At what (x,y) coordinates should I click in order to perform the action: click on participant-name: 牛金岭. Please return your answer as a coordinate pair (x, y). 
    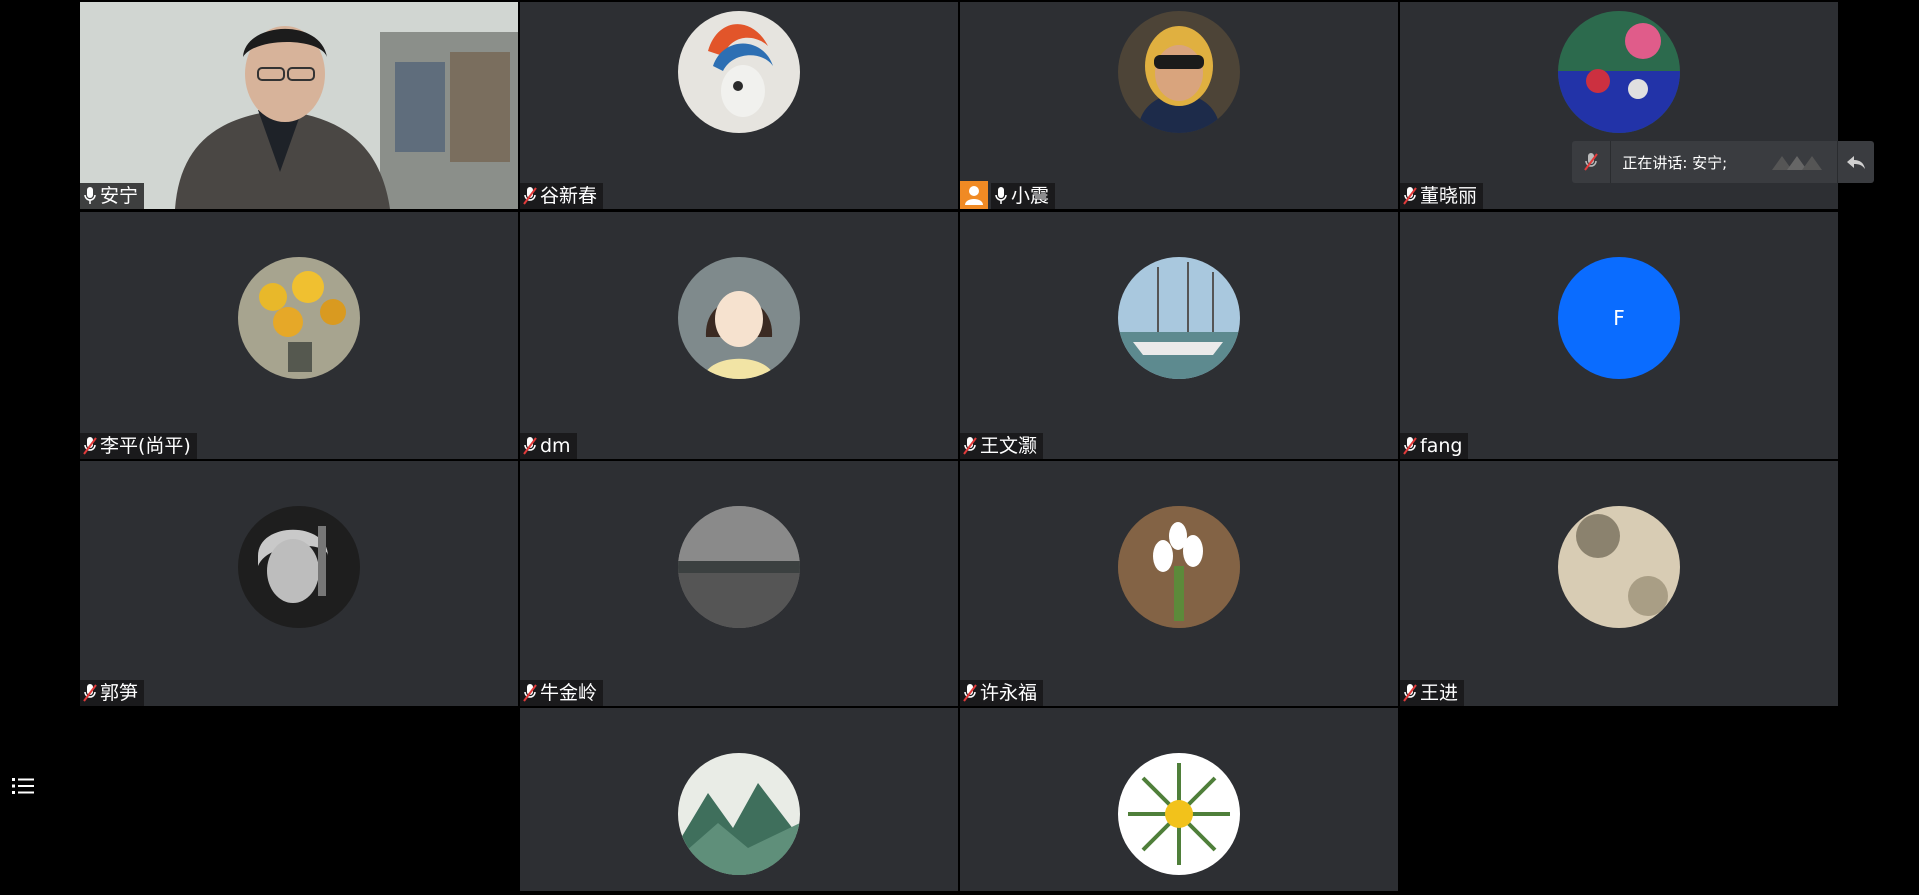
    Looking at the image, I should click on (569, 693).